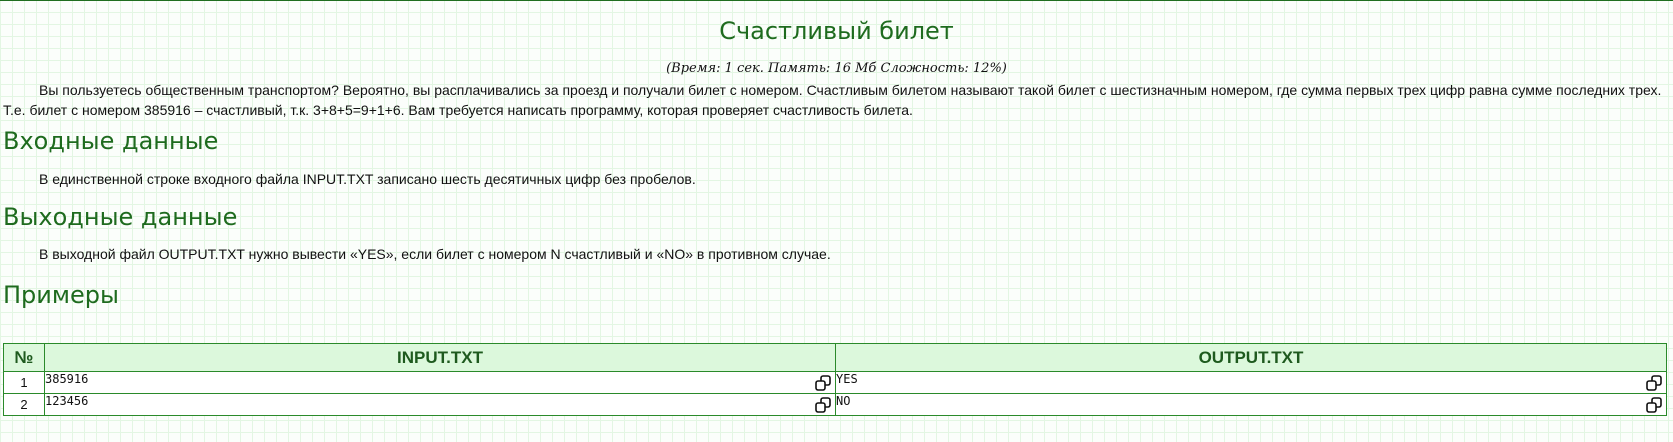  I want to click on example-output-value: NO, so click(843, 401).